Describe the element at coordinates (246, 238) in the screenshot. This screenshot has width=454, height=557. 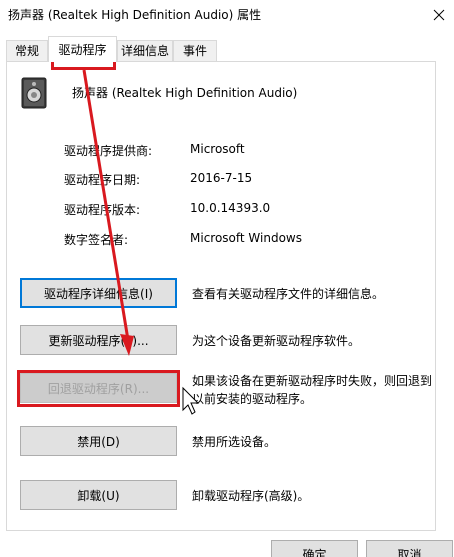
I see `signer-value: Microsoft Windows` at that location.